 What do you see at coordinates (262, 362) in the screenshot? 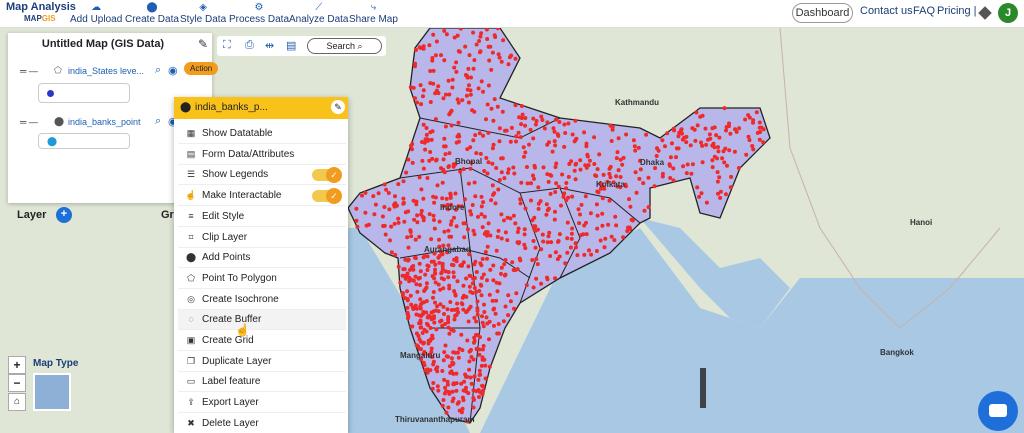
I see `menu-item-duplicate-layer: ❐ Duplicate Layer` at bounding box center [262, 362].